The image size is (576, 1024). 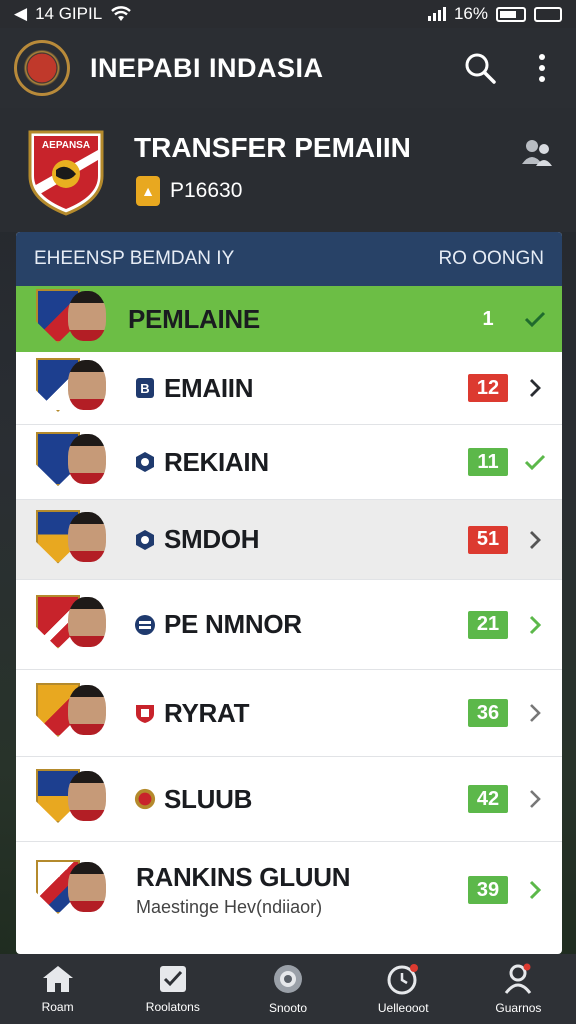 I want to click on list-item: RANKINS GLUUN Maestinge Hev(ndiiaor) 39, so click(x=289, y=890).